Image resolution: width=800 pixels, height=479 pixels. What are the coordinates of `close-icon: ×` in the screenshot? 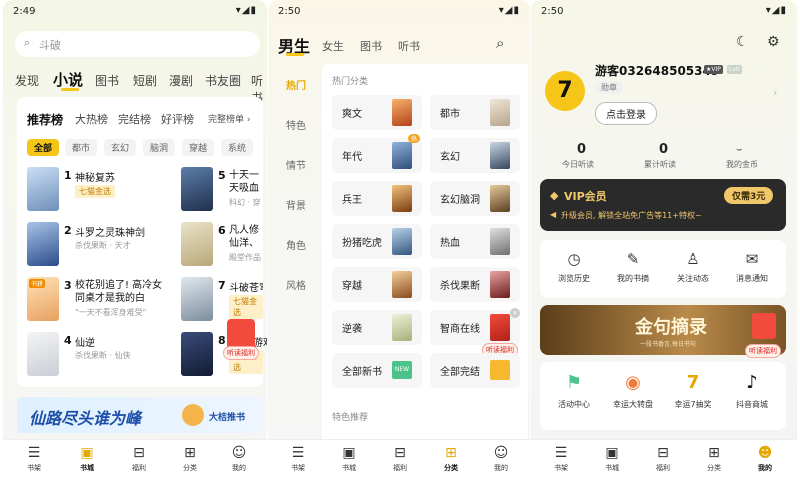 It's located at (515, 313).